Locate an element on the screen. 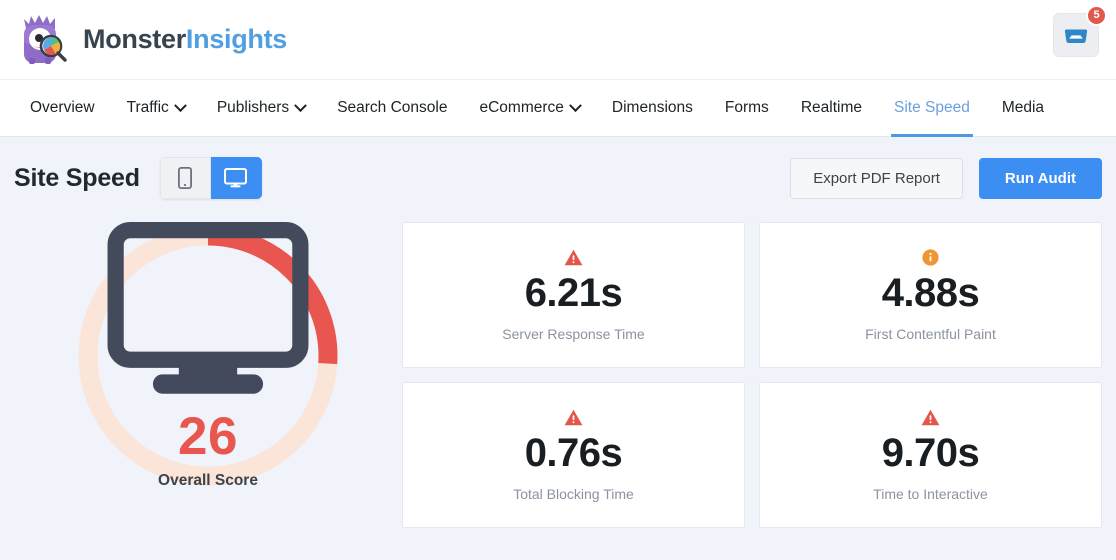  notifications-inbox-button: 5 is located at coordinates (1080, 31).